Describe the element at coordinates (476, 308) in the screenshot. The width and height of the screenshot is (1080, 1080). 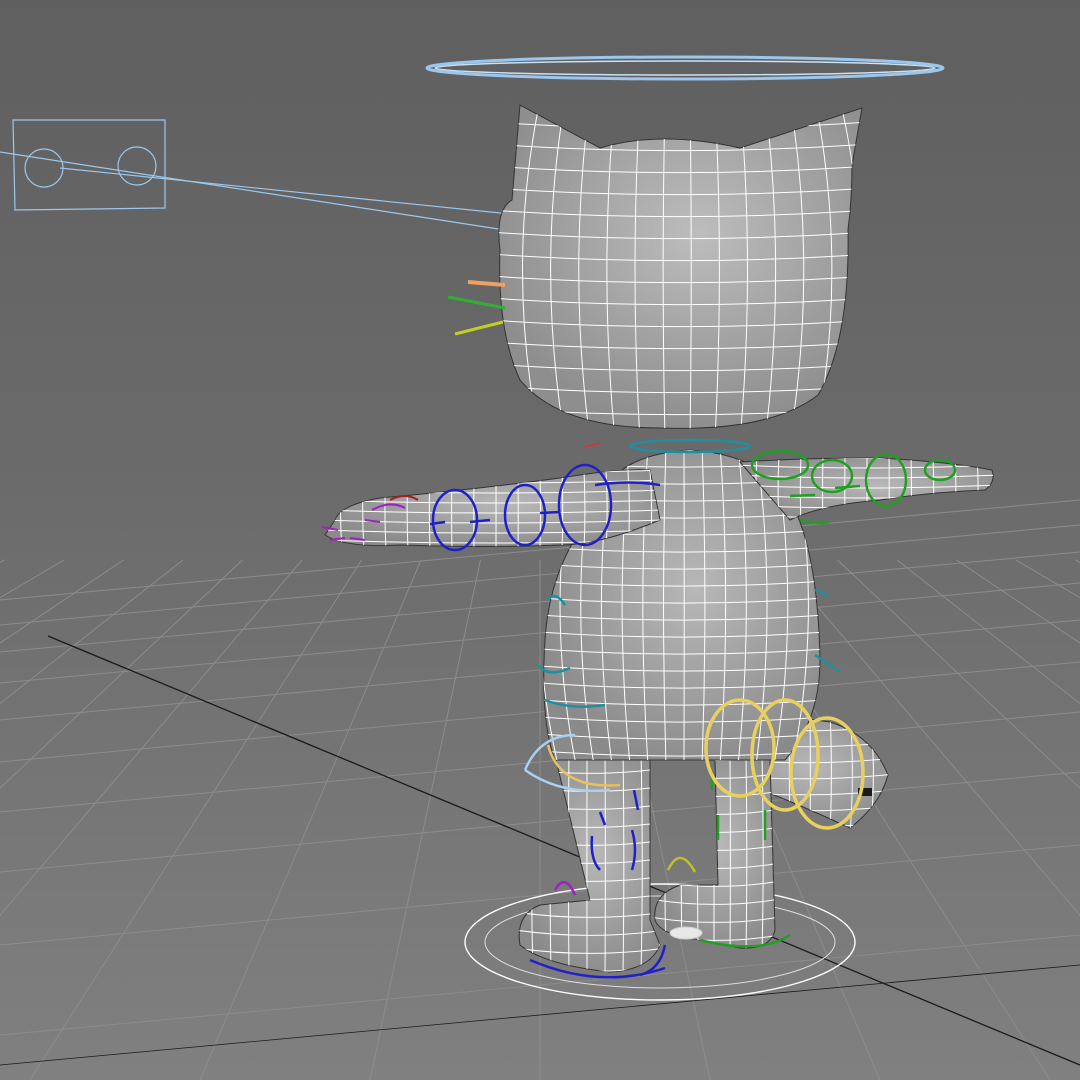
I see `whisker-controls` at that location.